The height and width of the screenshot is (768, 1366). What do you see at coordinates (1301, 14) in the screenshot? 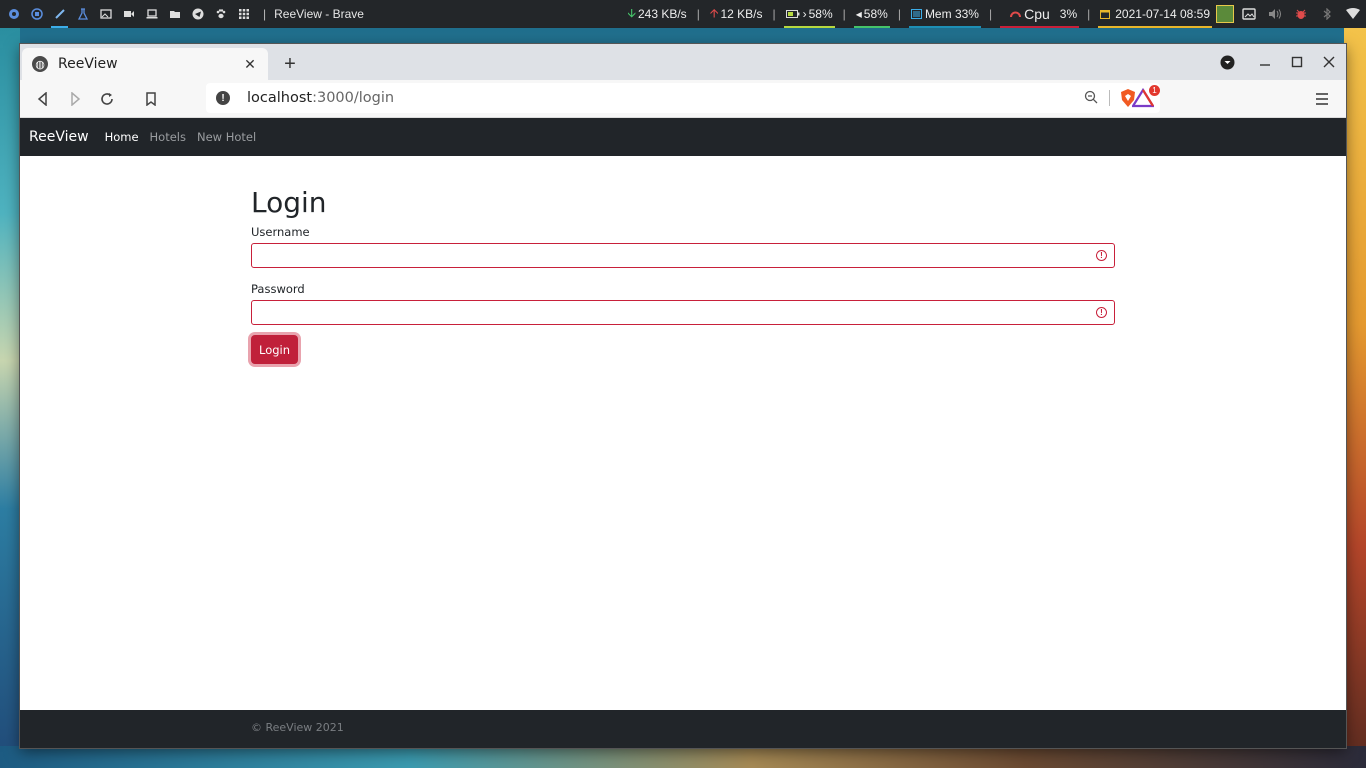
I see `bug-icon` at bounding box center [1301, 14].